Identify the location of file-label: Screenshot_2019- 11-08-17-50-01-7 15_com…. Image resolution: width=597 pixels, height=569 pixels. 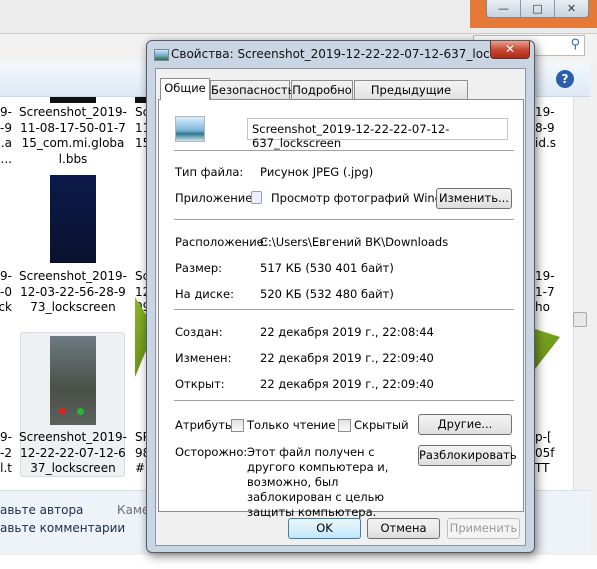
(73, 136).